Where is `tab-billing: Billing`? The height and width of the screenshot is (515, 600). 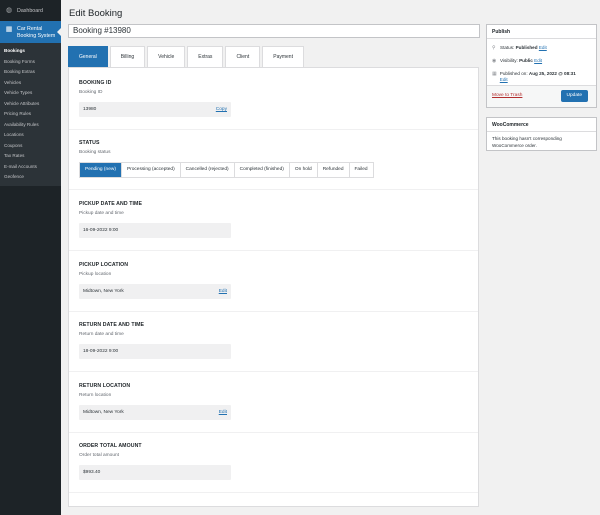
tab-billing: Billing is located at coordinates (127, 56).